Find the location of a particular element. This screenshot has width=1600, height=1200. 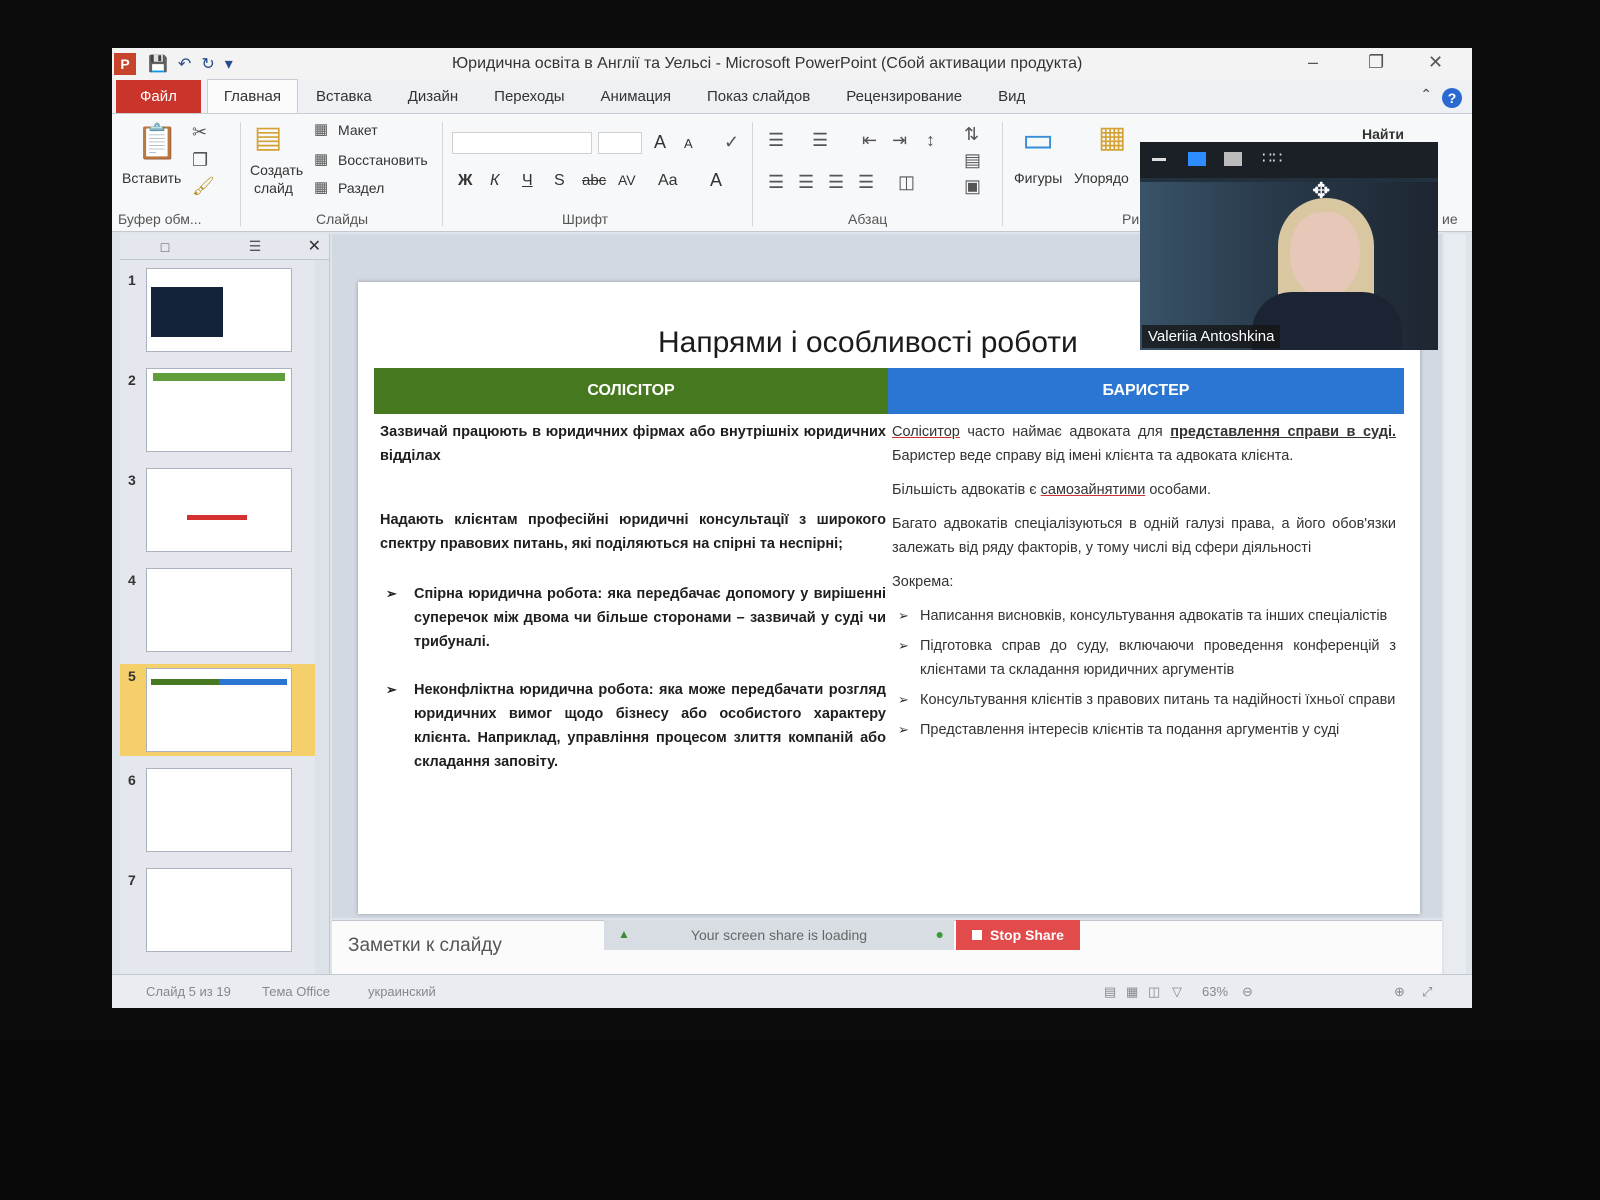

justify-icon: ☰ is located at coordinates (866, 182).